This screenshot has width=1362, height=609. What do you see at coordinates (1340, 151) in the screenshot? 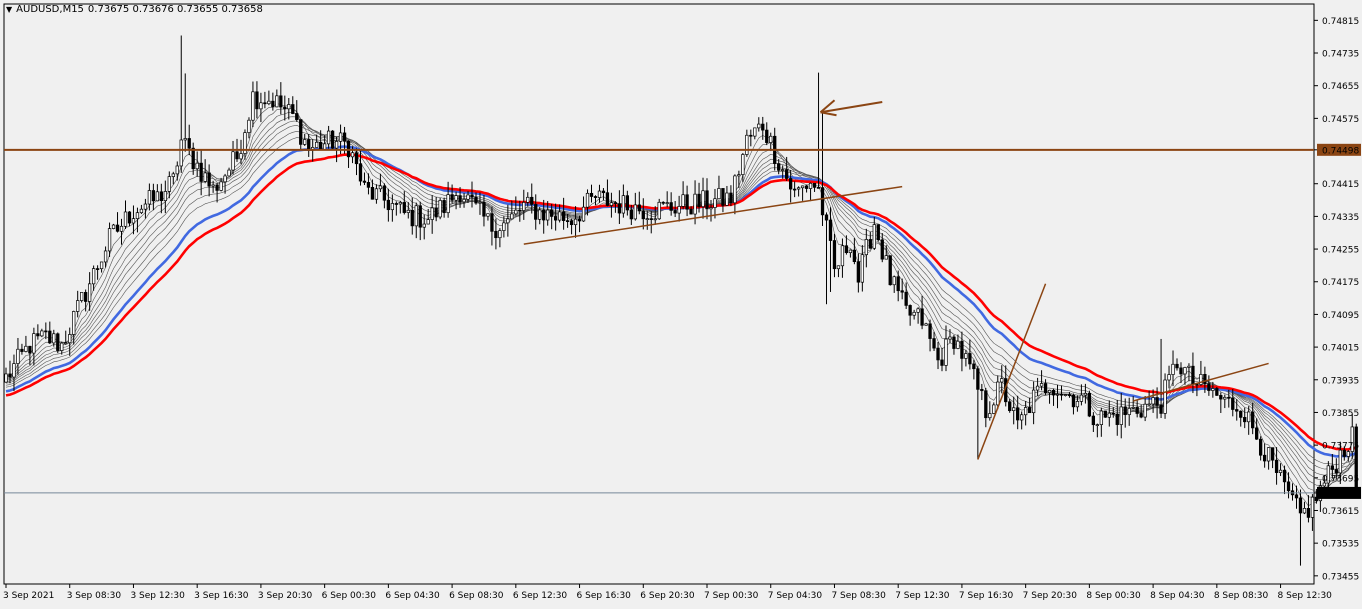
I see `y-tick-label: 0.74498` at bounding box center [1340, 151].